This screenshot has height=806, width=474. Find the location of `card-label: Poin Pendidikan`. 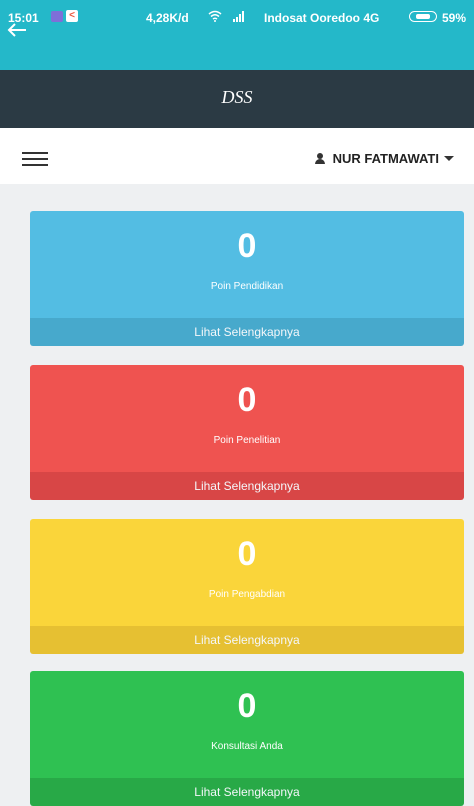

card-label: Poin Pendidikan is located at coordinates (247, 286).